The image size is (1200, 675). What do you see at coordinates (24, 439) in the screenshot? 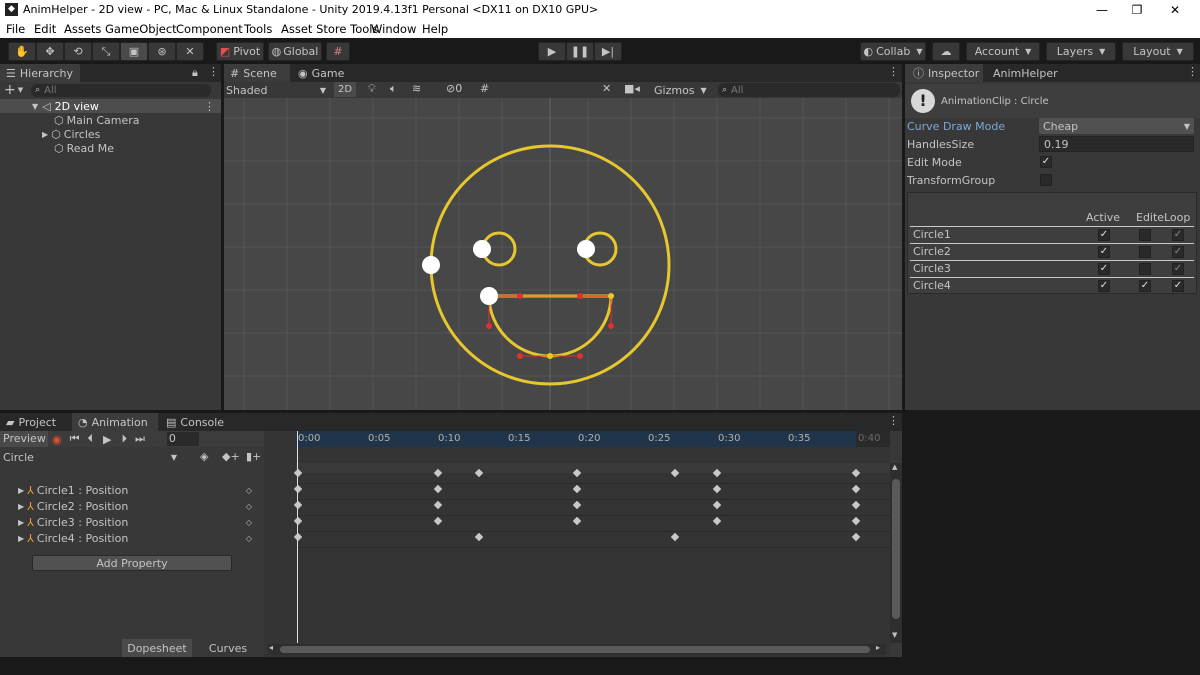
I see `preview-button: Preview` at bounding box center [24, 439].